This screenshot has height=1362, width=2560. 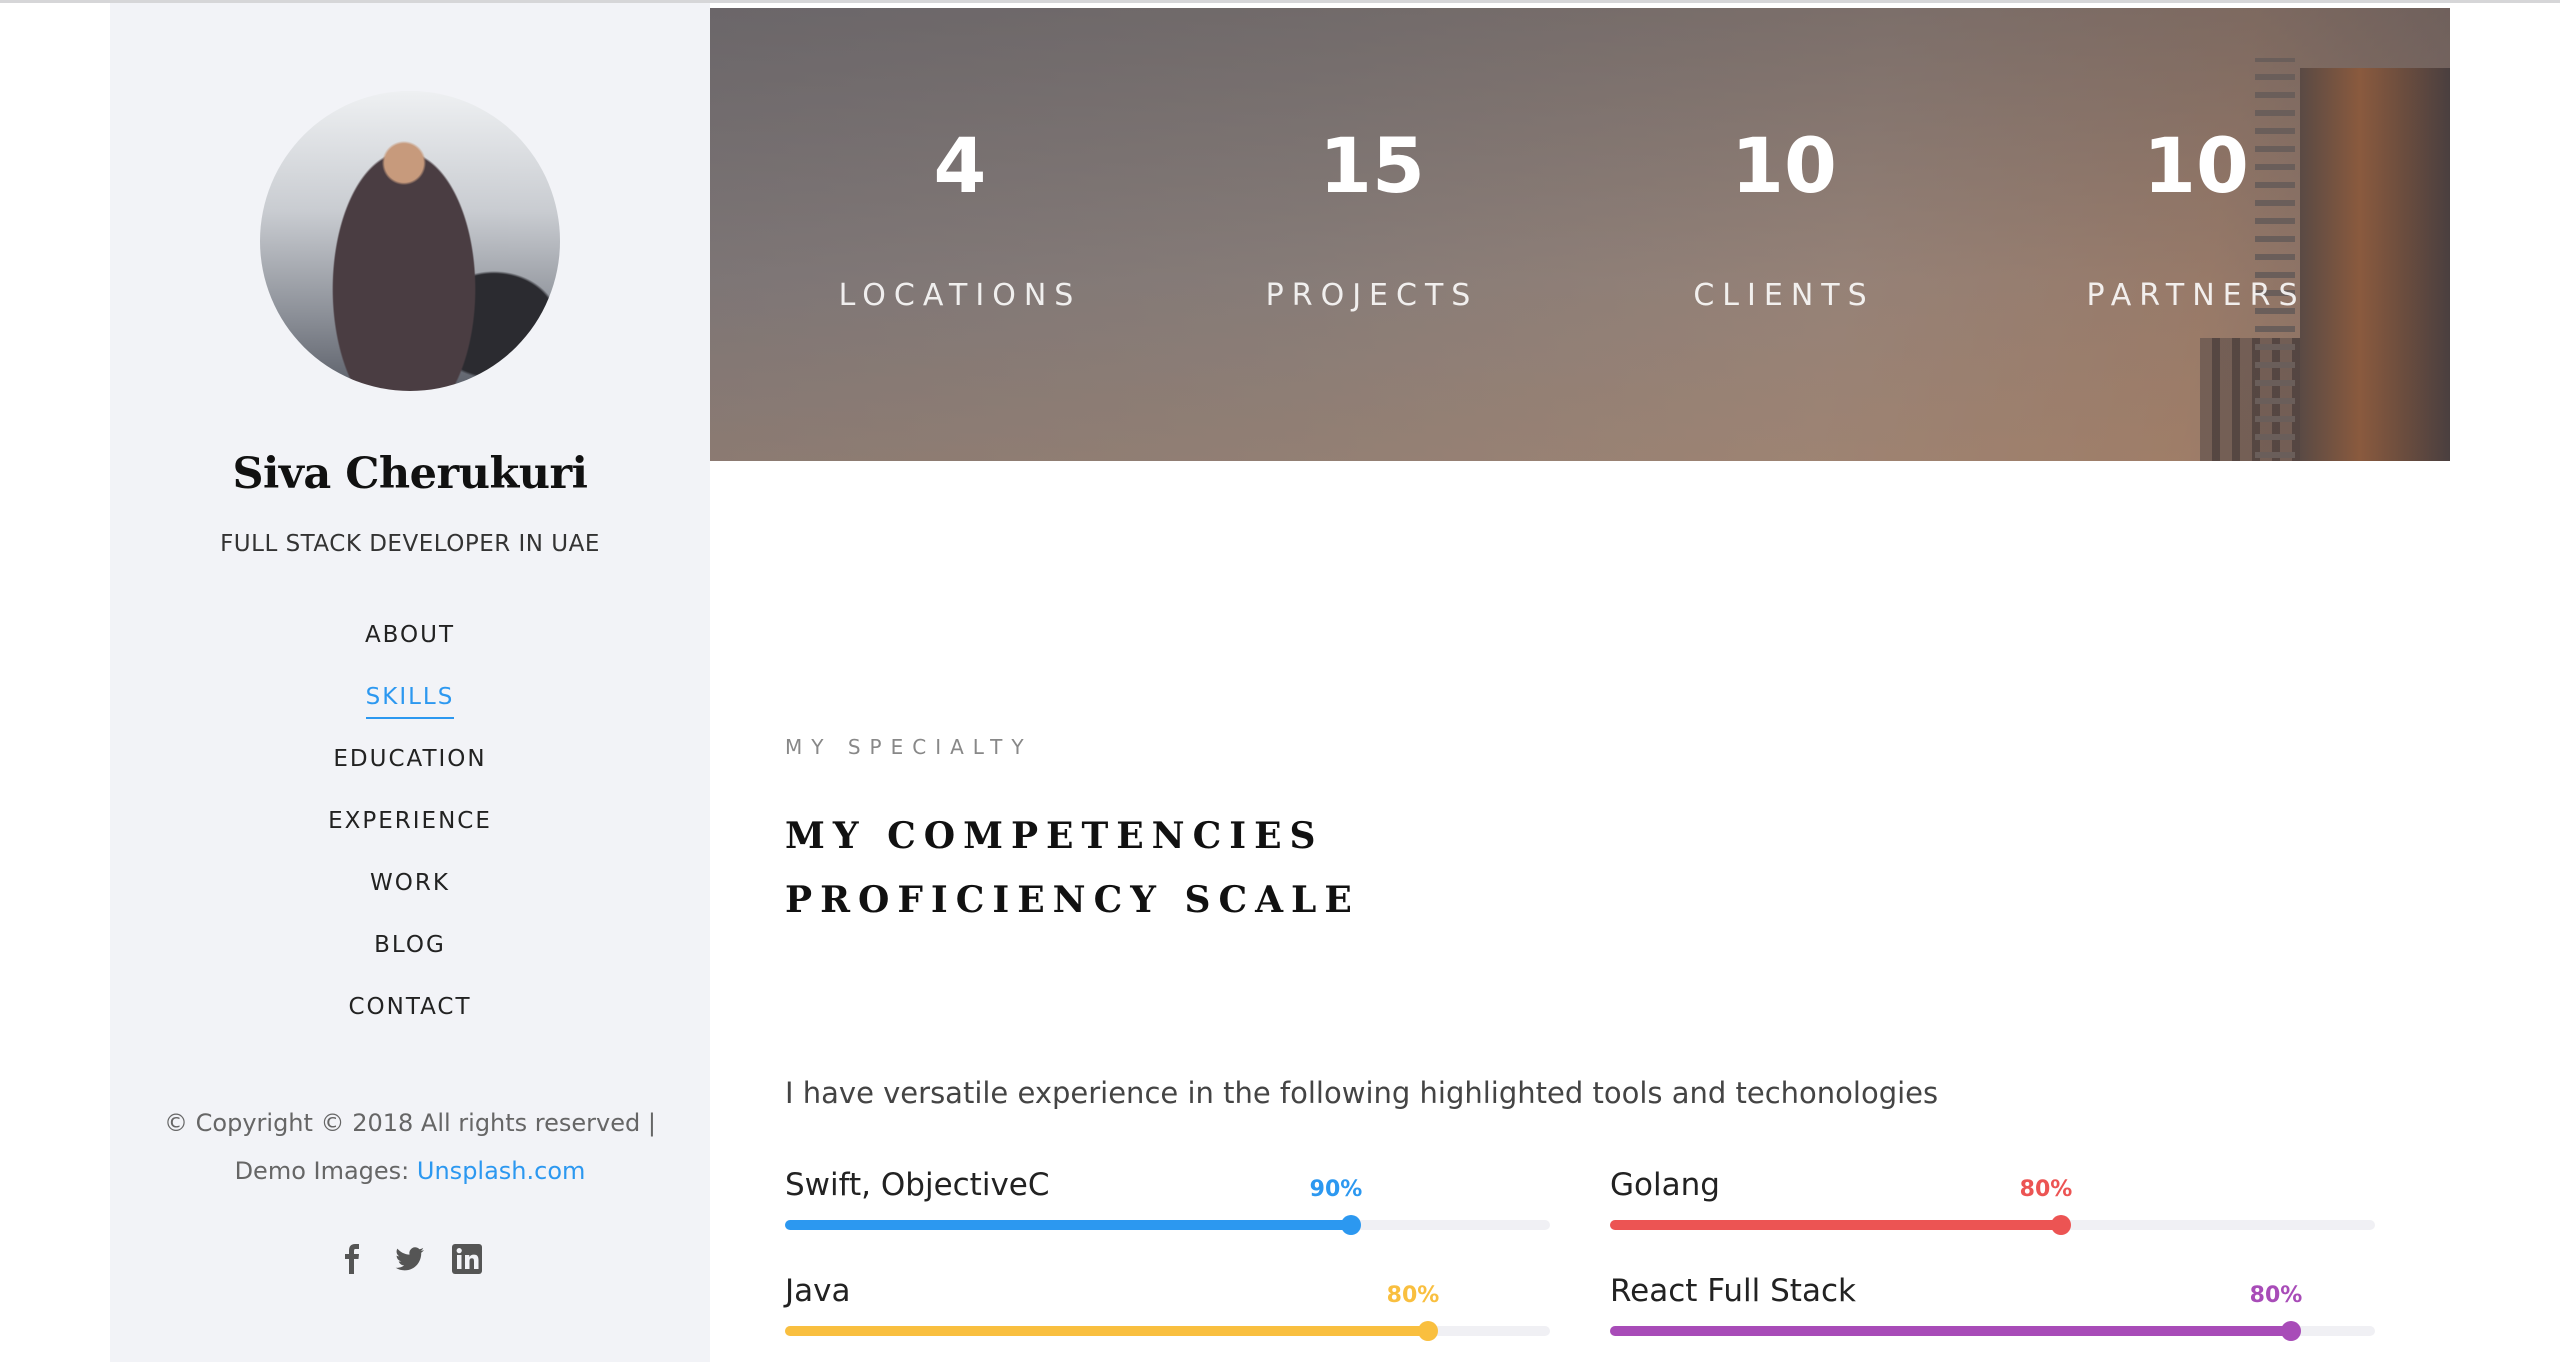 I want to click on skill-name: Java, so click(x=818, y=1291).